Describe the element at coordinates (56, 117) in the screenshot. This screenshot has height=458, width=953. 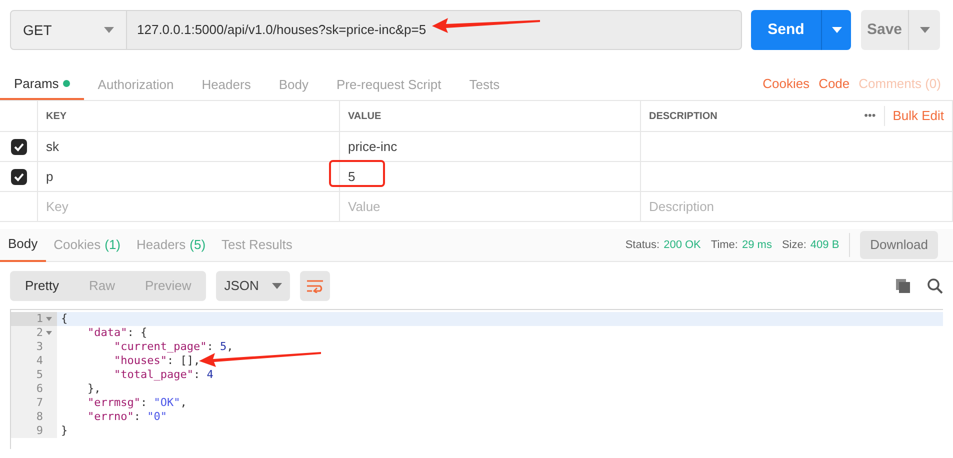
I see `column-header: KEY` at that location.